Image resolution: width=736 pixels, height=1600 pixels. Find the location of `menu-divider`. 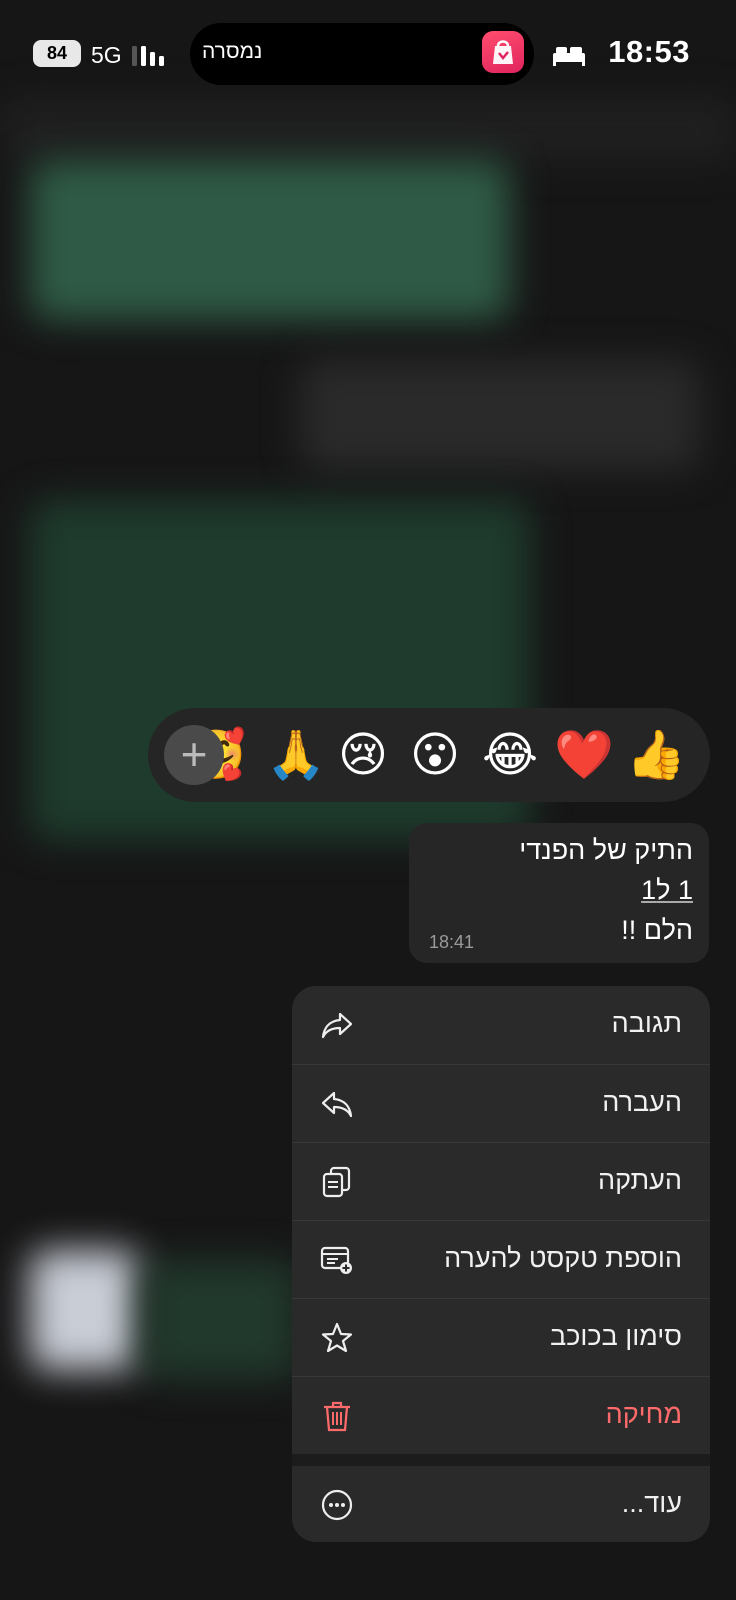

menu-divider is located at coordinates (501, 1460).